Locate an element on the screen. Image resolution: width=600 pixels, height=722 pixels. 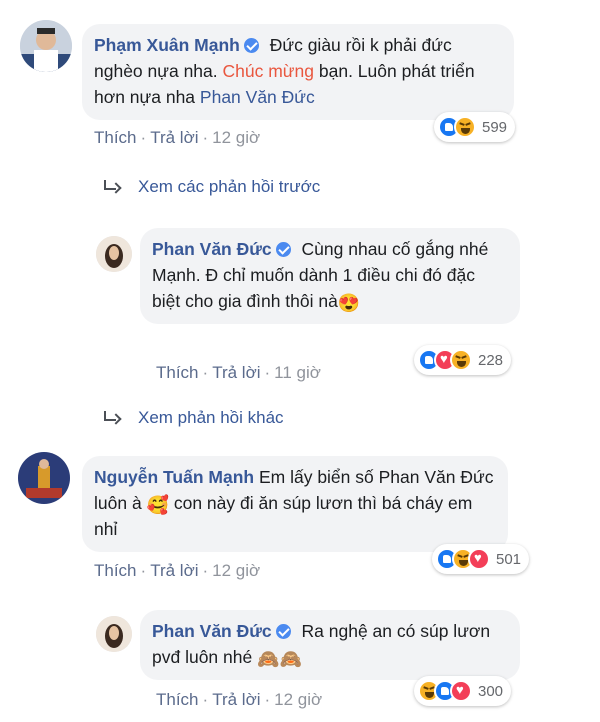
reaction-count: 228 is located at coordinates (491, 360).